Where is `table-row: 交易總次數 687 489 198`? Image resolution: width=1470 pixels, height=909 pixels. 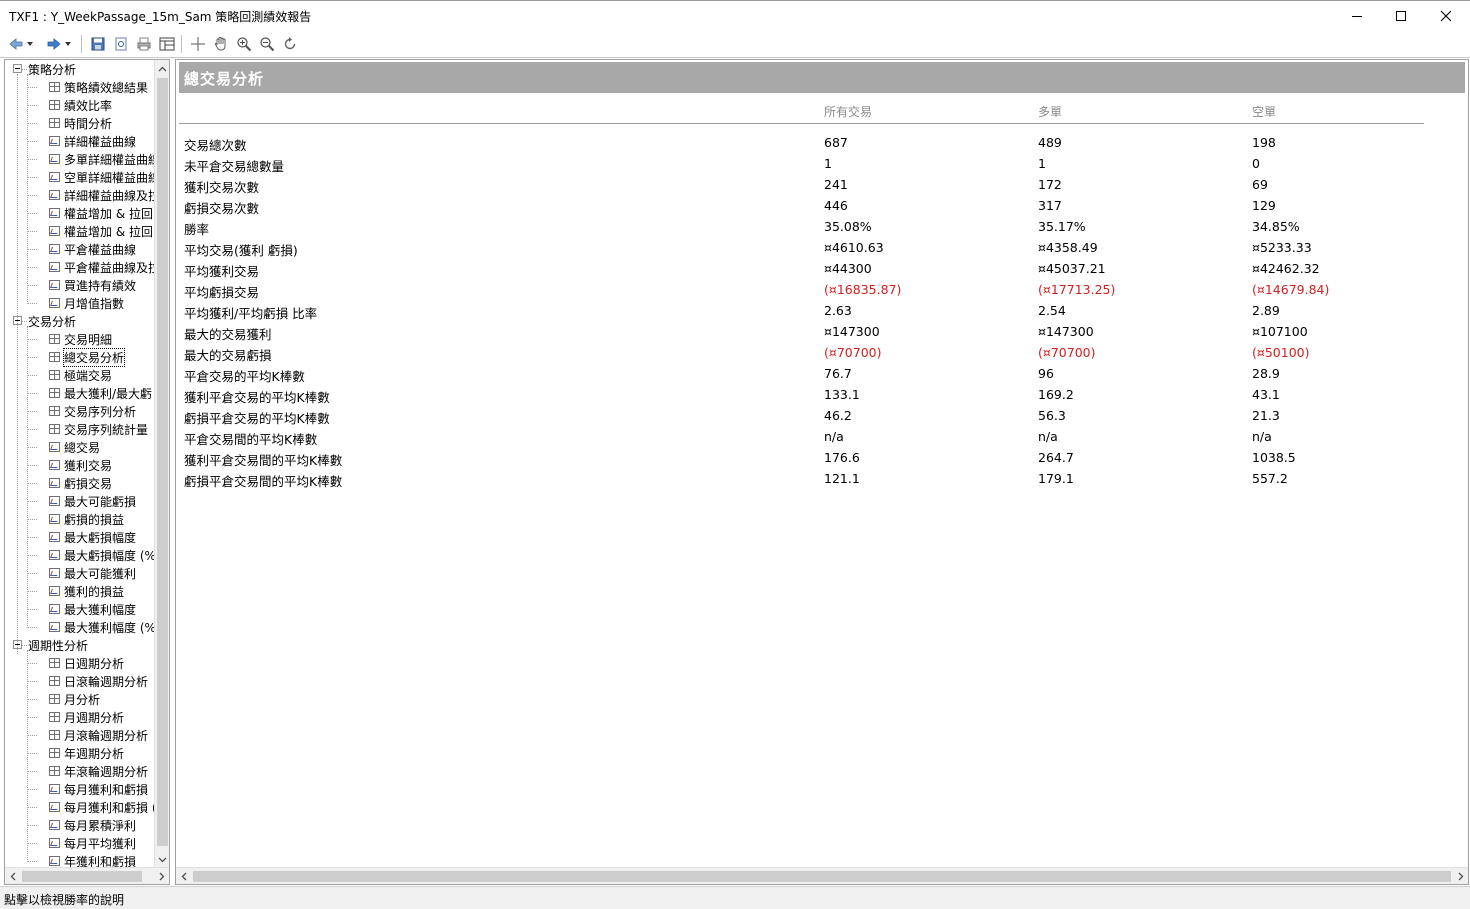 table-row: 交易總次數 687 489 198 is located at coordinates (821, 142).